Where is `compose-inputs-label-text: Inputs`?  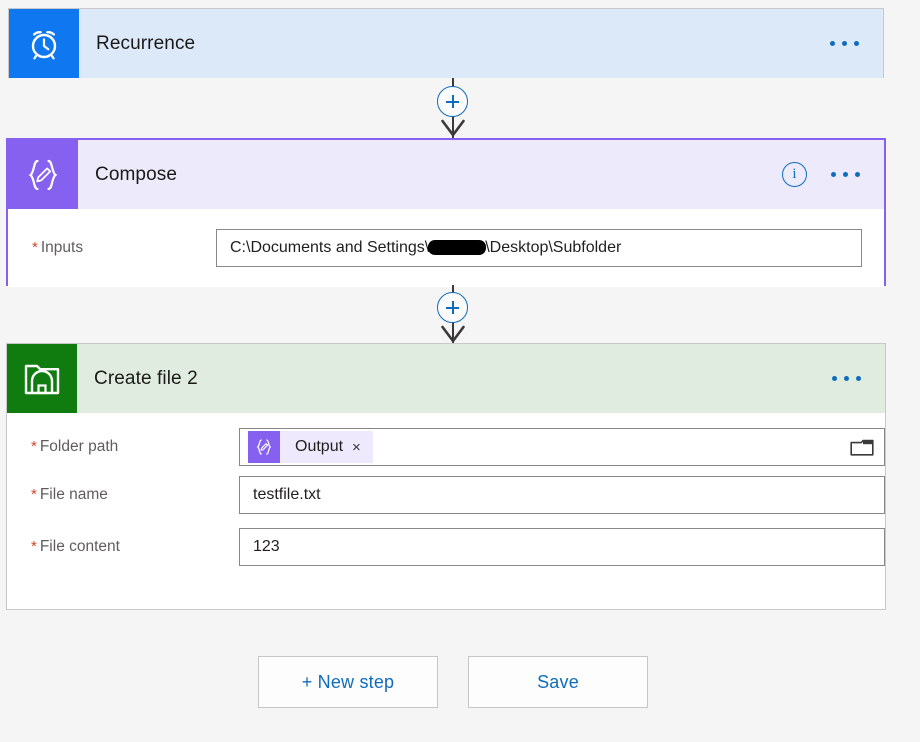
compose-inputs-label-text: Inputs is located at coordinates (62, 247).